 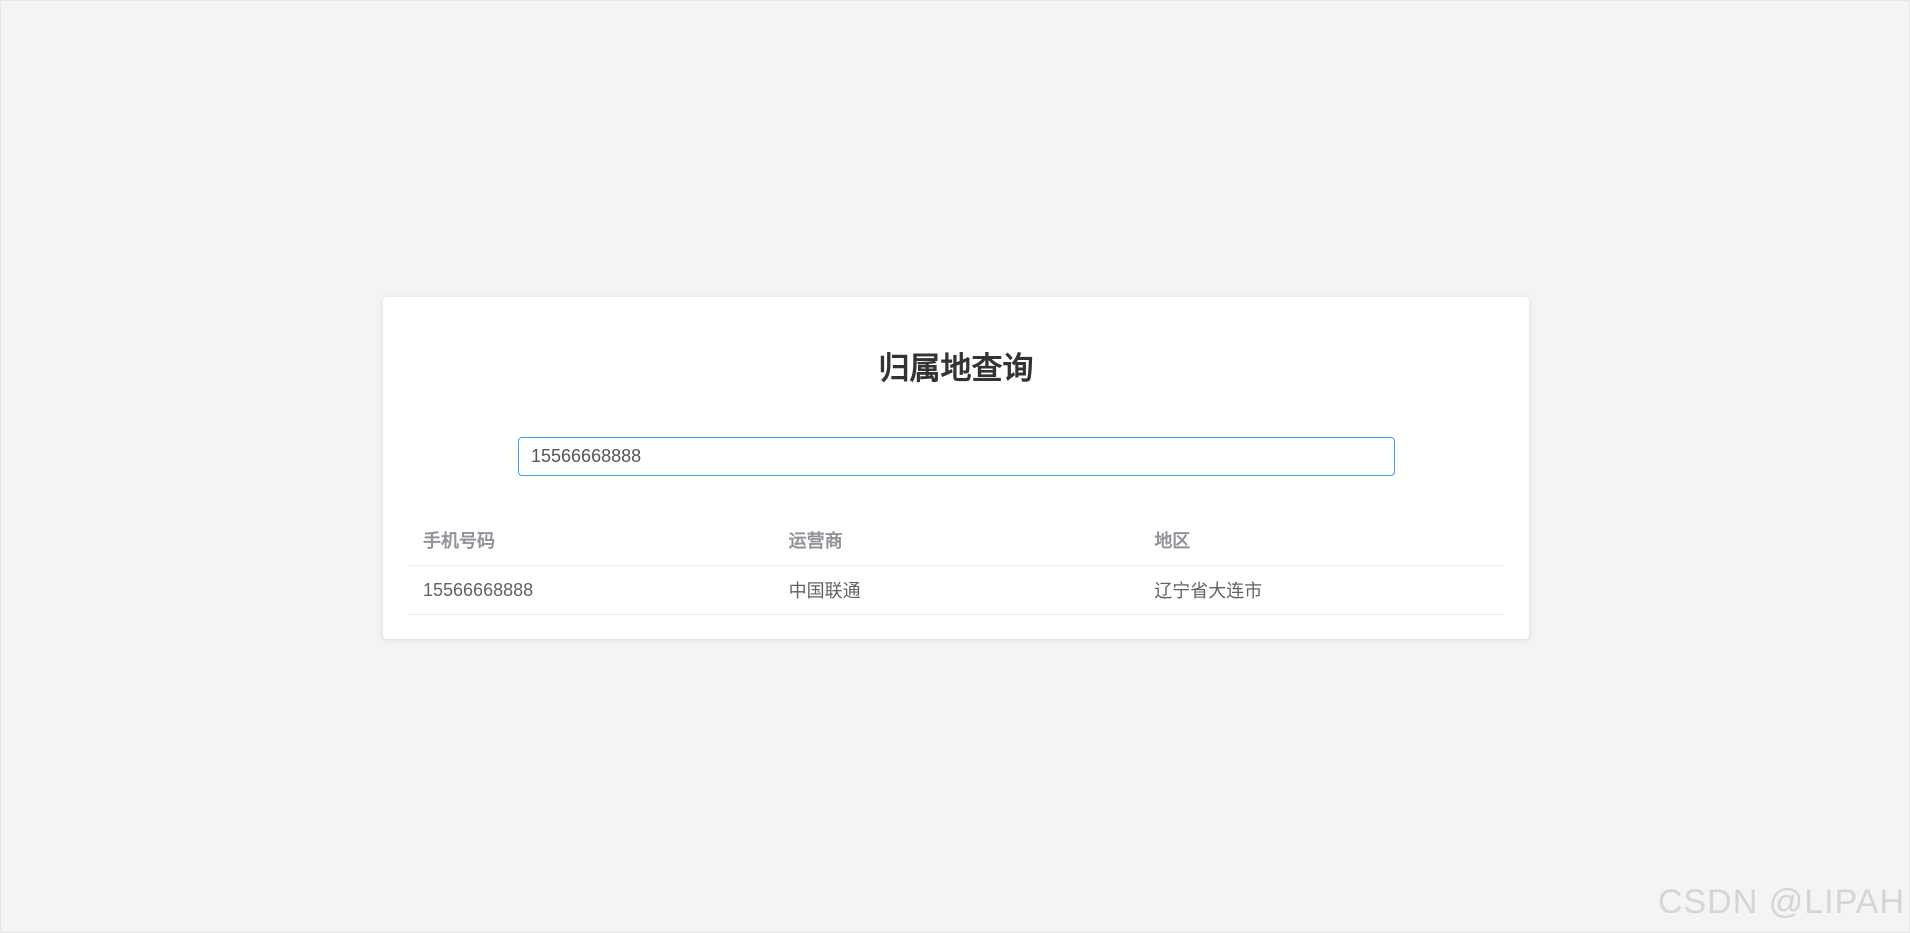 I want to click on cell-region: 辽宁省大连市, so click(x=1321, y=590).